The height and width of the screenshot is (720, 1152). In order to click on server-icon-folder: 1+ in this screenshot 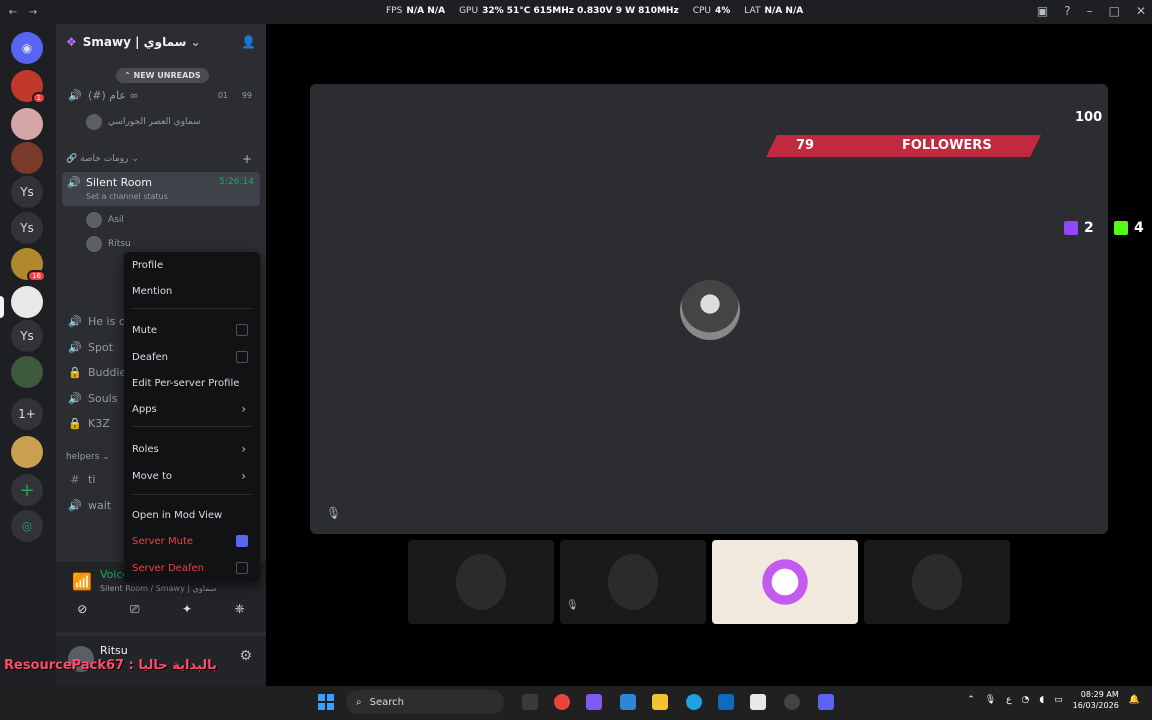, I will do `click(27, 414)`.